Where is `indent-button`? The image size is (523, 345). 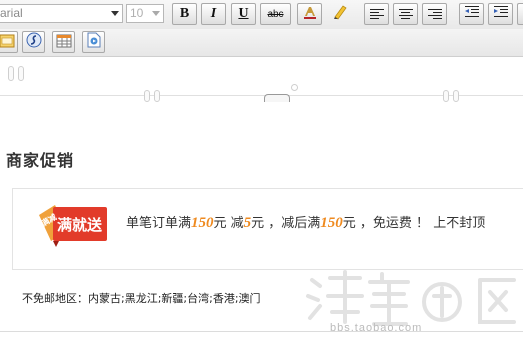 indent-button is located at coordinates (500, 14).